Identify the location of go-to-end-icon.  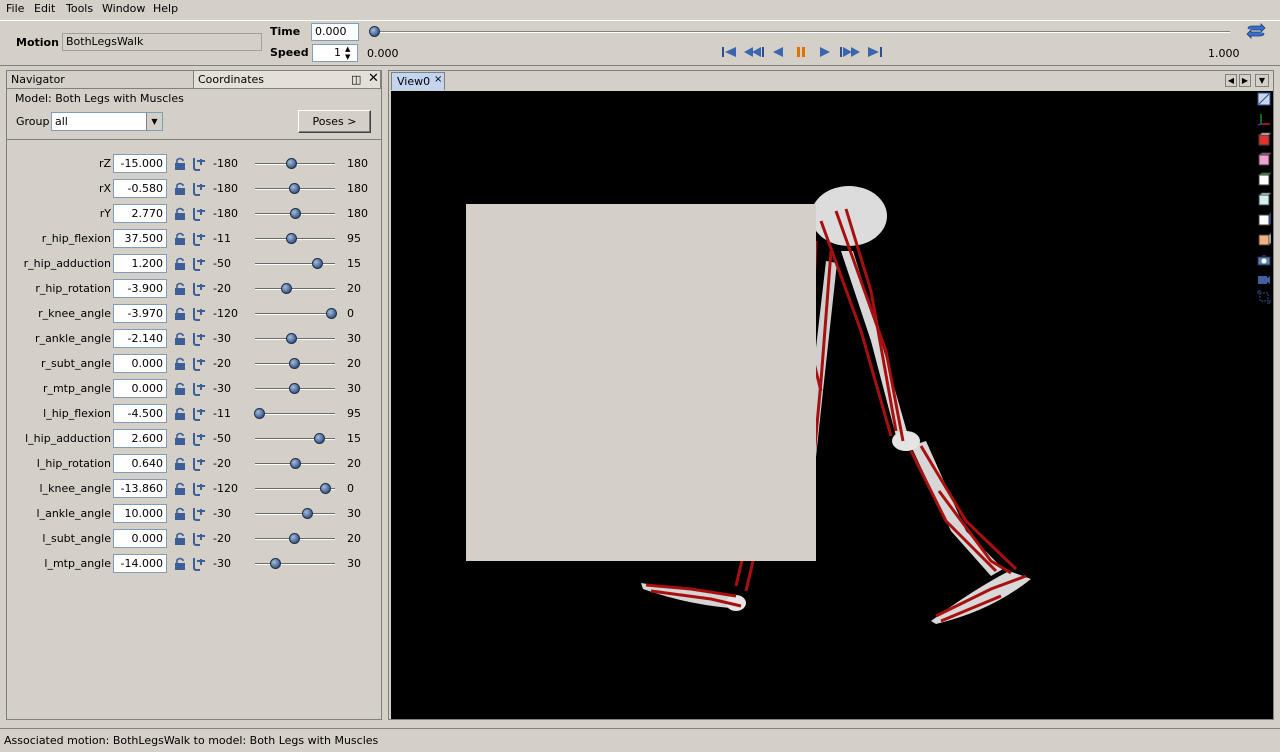
(875, 52).